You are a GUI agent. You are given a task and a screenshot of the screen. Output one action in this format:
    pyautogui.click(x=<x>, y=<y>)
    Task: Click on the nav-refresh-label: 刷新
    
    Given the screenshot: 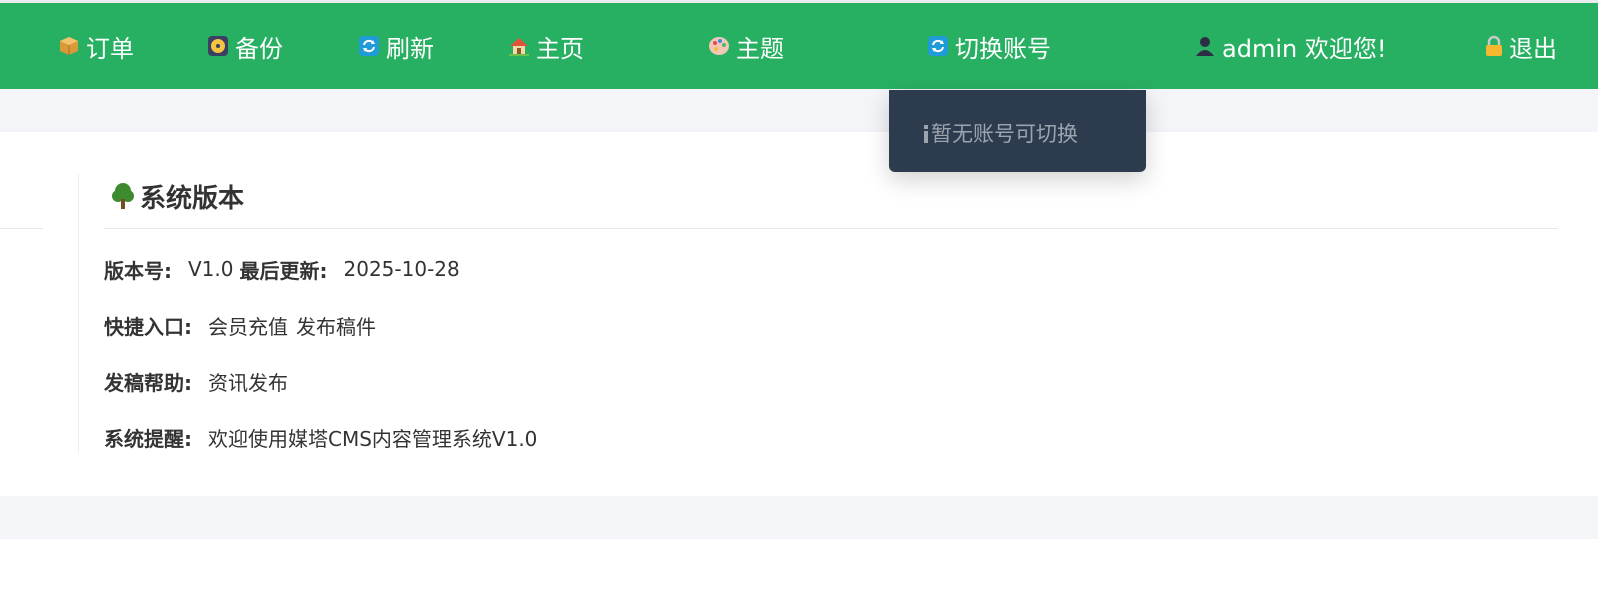 What is the action you would take?
    pyautogui.click(x=410, y=48)
    